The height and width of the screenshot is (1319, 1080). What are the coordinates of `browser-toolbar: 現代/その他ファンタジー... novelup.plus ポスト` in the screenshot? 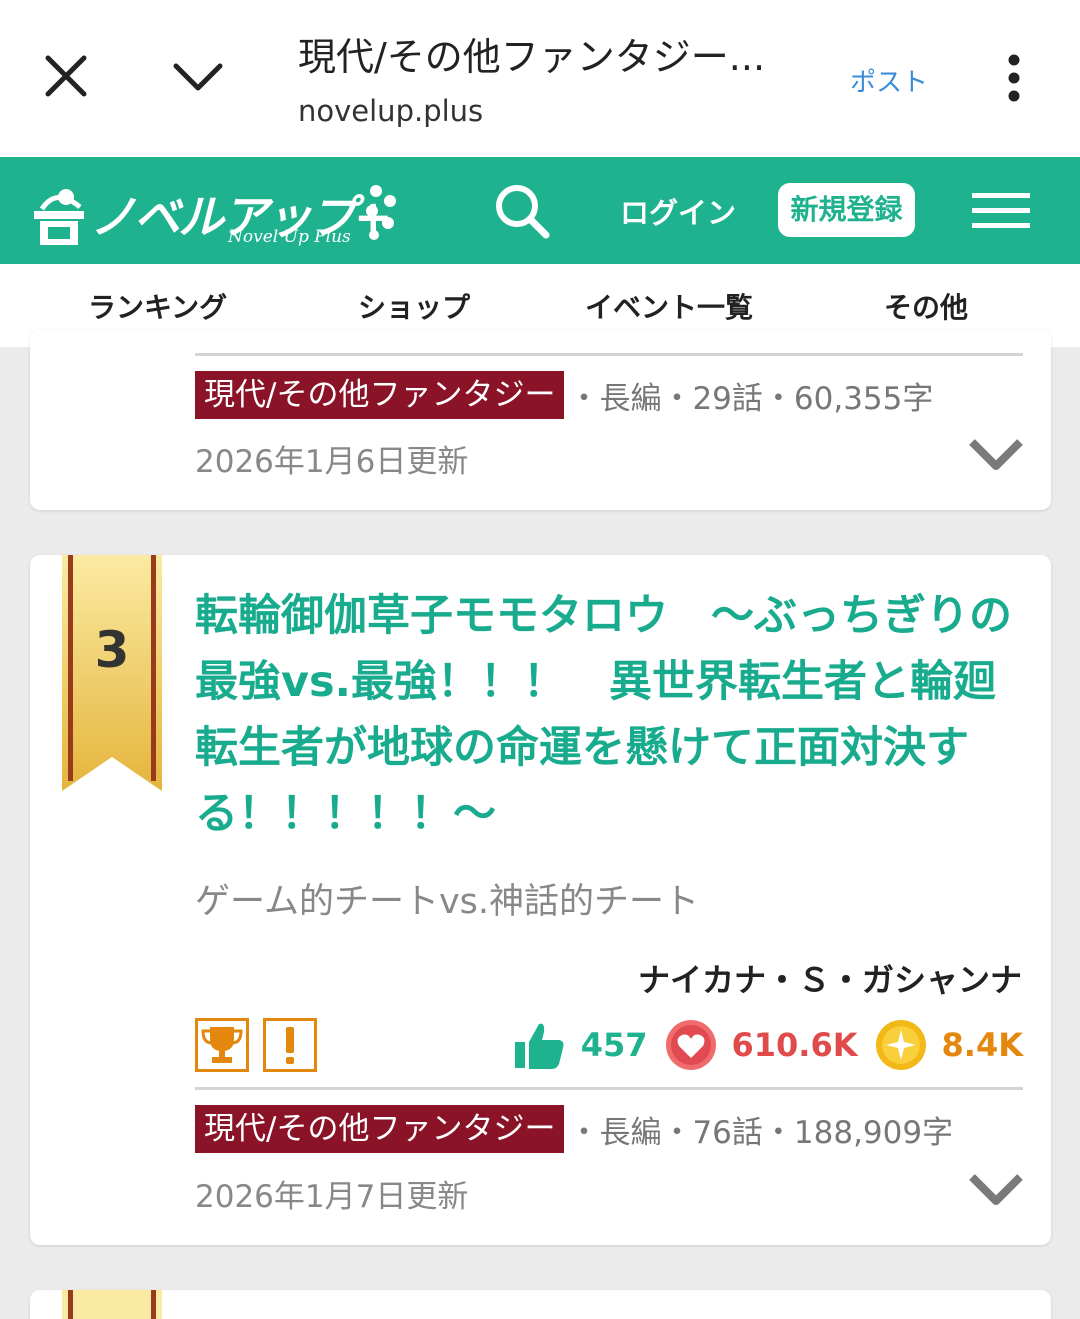 It's located at (540, 78).